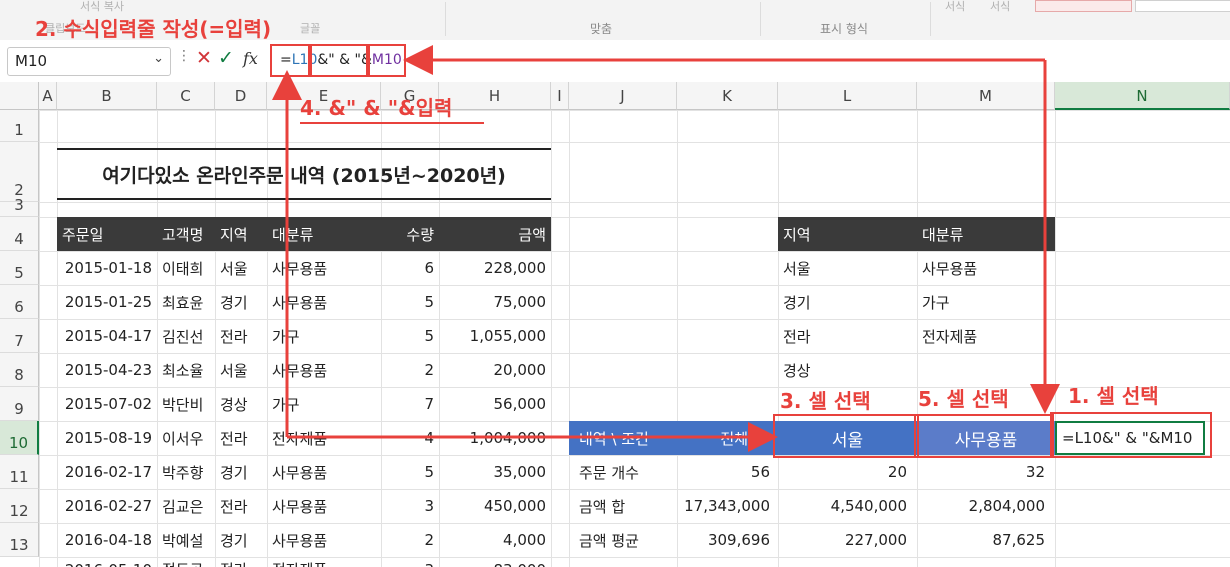 Image resolution: width=1230 pixels, height=567 pixels. I want to click on column-header-a: A, so click(48, 96).